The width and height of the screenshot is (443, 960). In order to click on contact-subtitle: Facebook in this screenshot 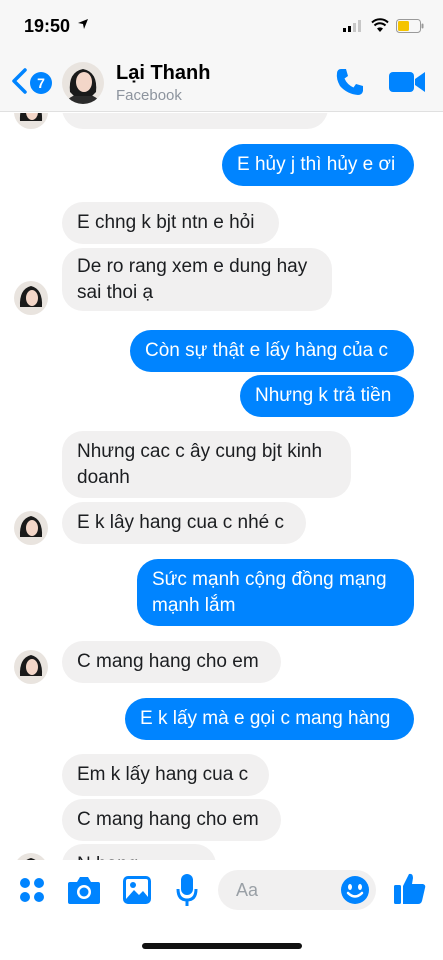, I will do `click(149, 95)`.